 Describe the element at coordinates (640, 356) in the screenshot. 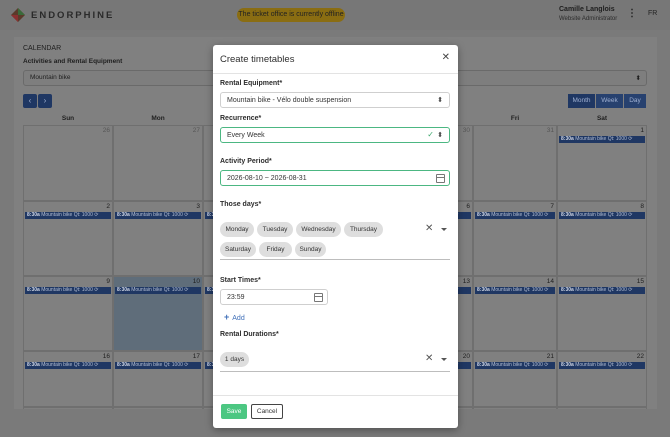

I see `day-number: 22` at that location.